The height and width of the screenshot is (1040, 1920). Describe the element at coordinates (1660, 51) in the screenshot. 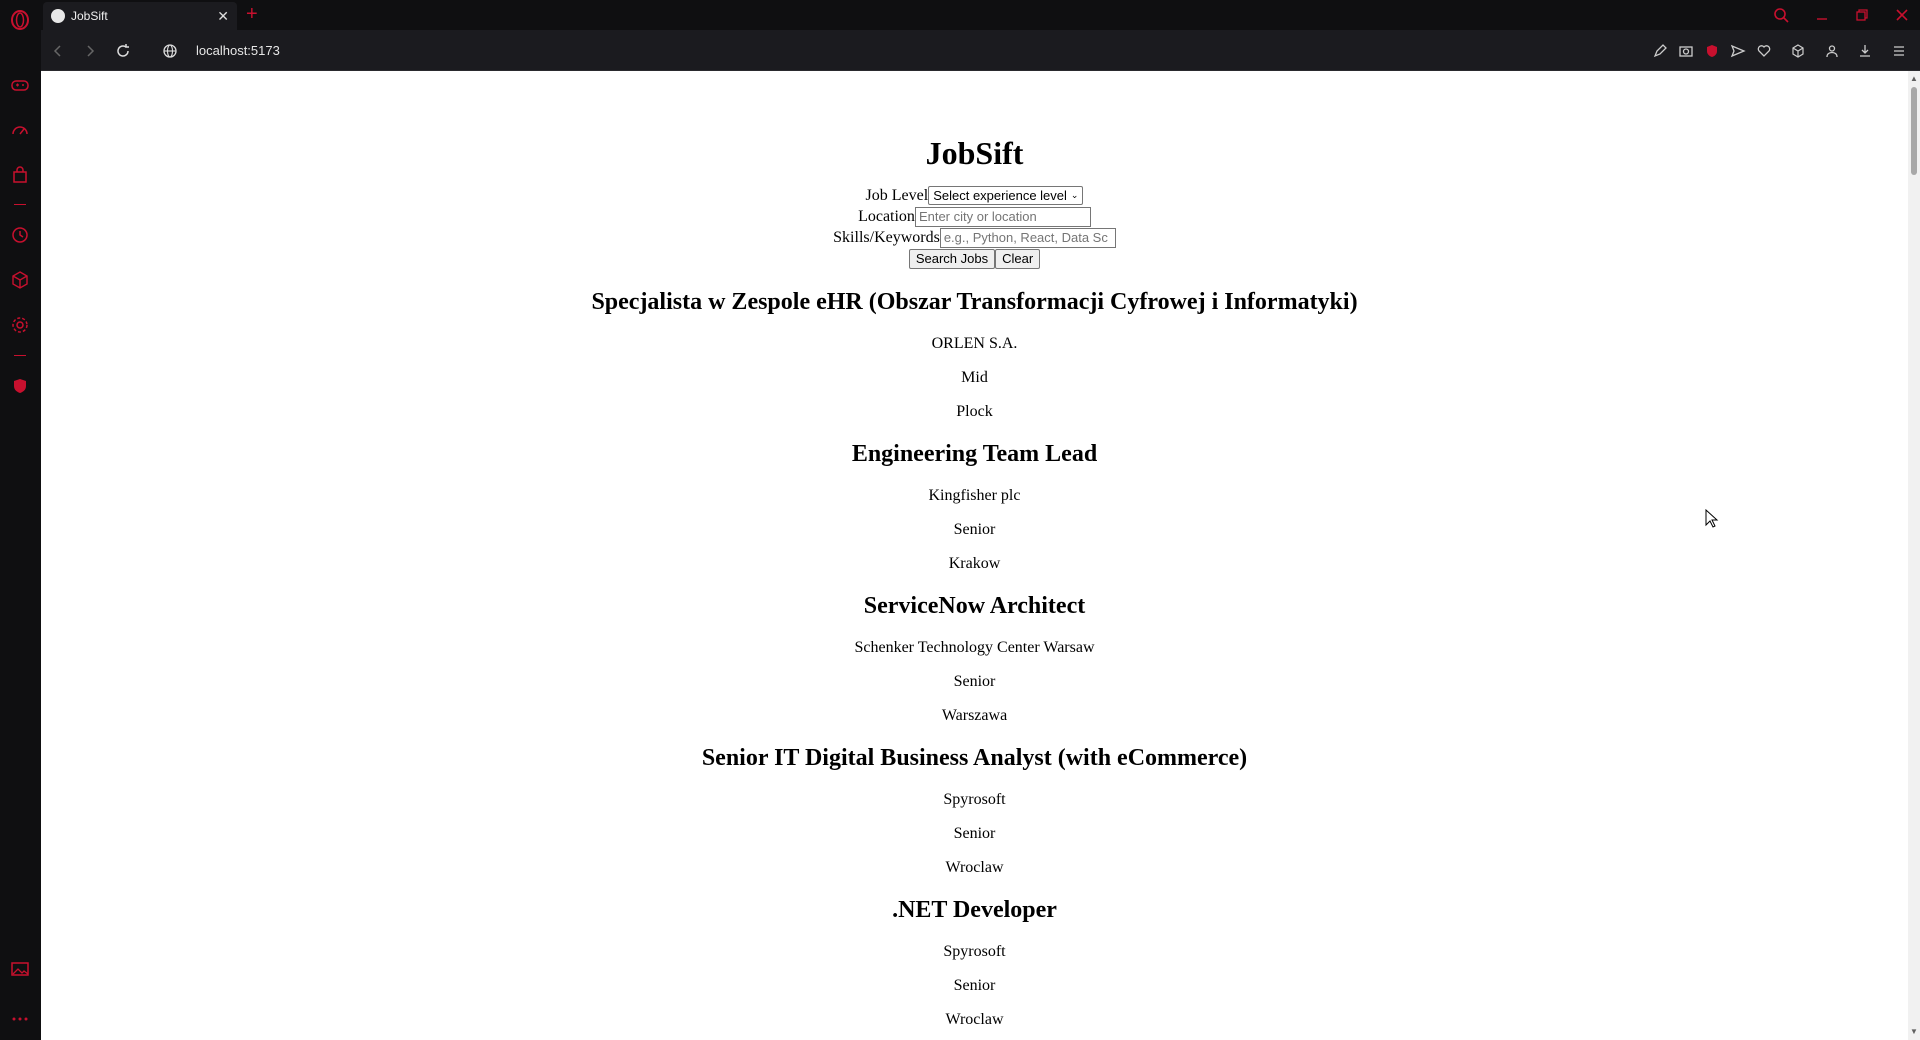

I see `edit-icon` at that location.